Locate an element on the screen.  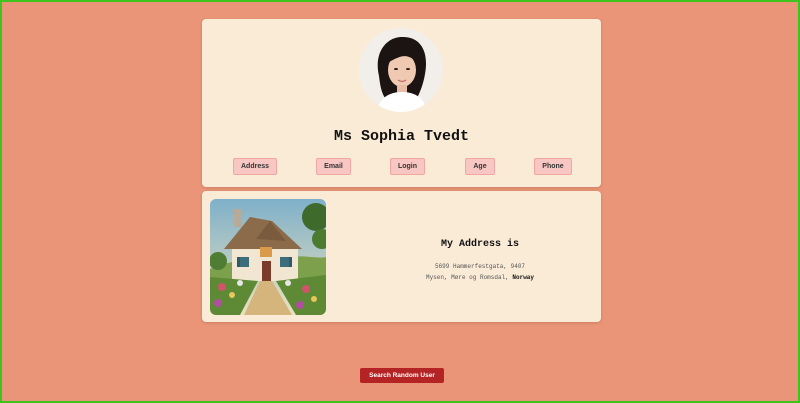
avatar is located at coordinates (401, 70).